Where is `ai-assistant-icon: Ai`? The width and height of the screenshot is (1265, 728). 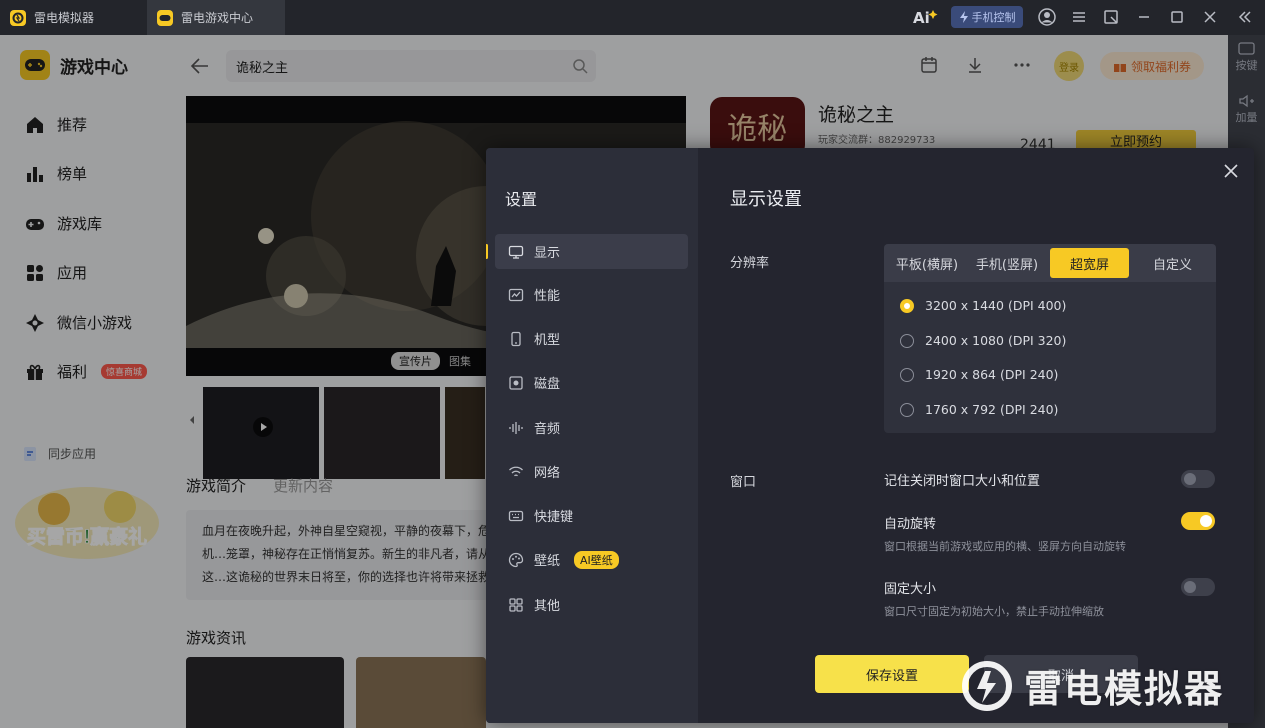 ai-assistant-icon: Ai is located at coordinates (926, 17).